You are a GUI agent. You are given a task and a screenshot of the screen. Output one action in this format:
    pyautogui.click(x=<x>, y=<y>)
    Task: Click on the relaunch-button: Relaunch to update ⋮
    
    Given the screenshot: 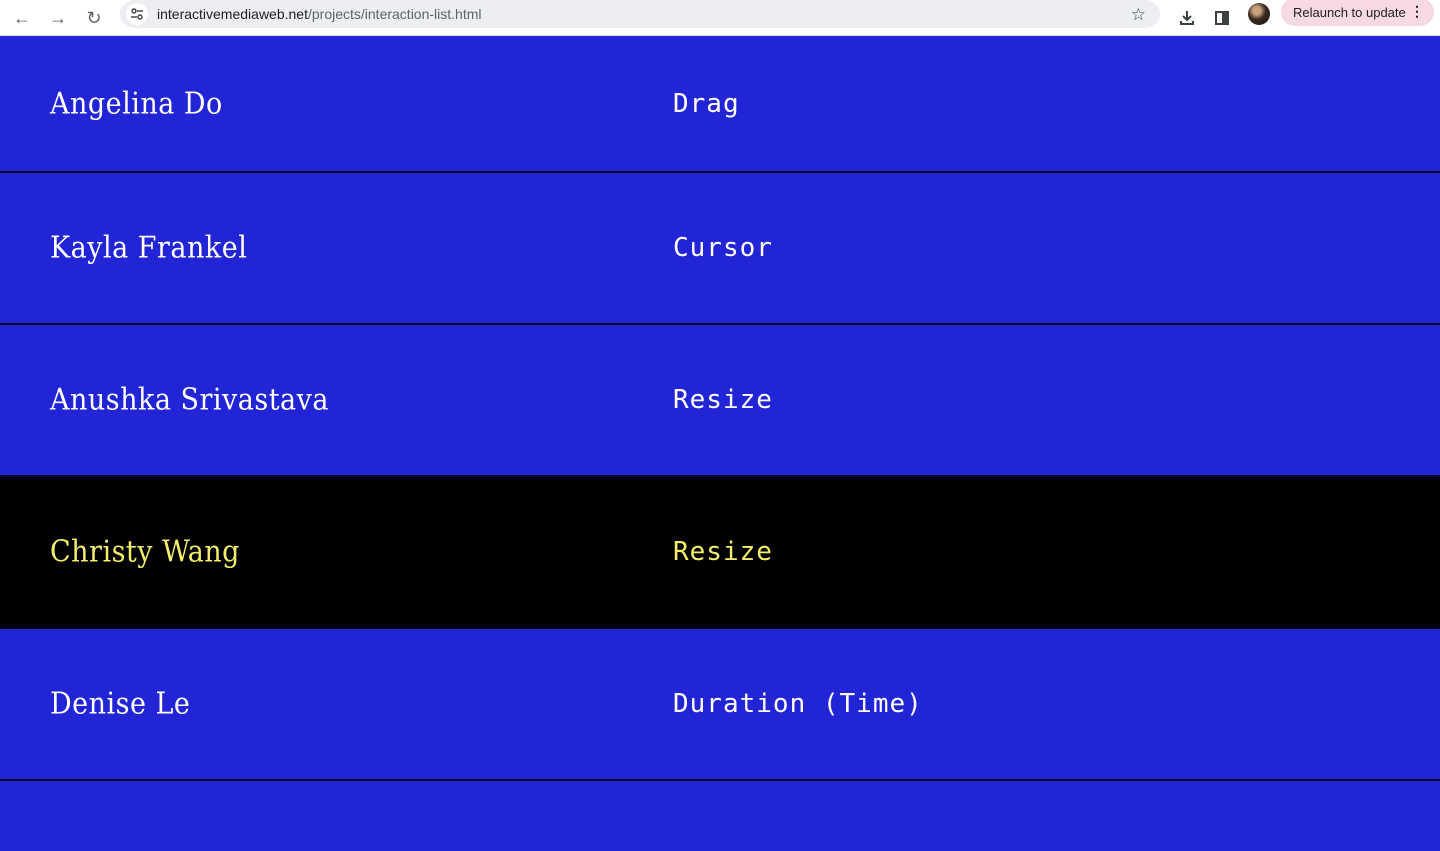 What is the action you would take?
    pyautogui.click(x=1357, y=13)
    